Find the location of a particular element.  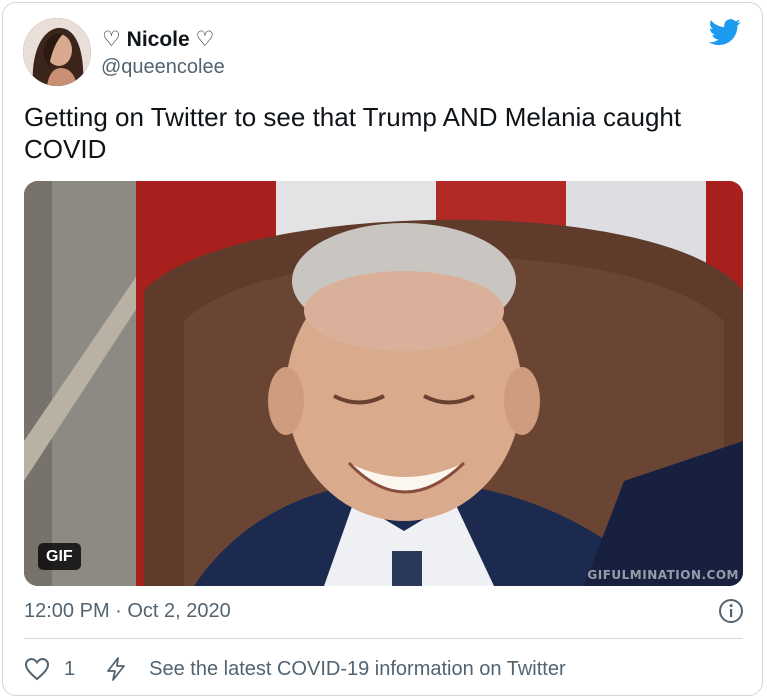

lightning-icon is located at coordinates (116, 669).